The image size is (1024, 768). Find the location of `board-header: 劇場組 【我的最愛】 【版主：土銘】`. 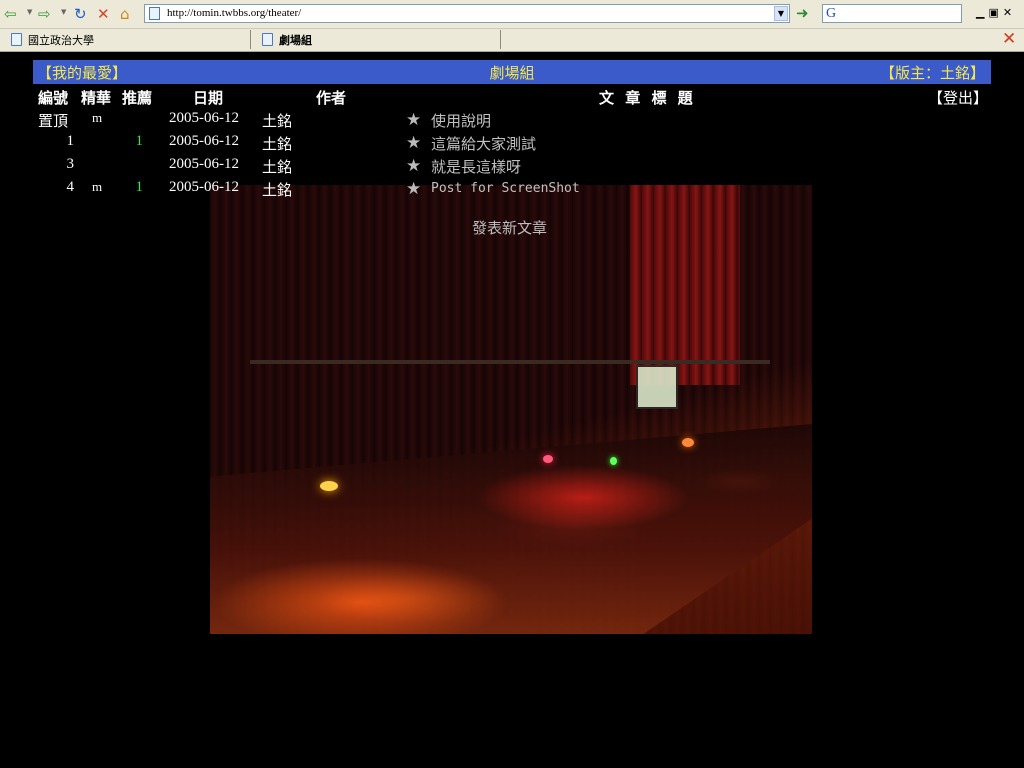

board-header: 劇場組 【我的最愛】 【版主：土銘】 is located at coordinates (512, 72).